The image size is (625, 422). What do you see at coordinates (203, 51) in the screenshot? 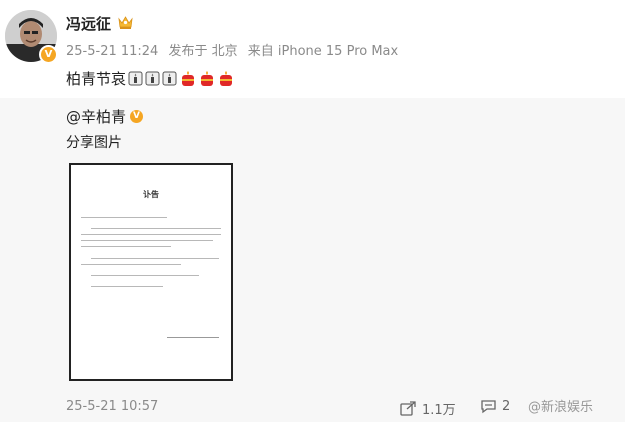
I see `post-location: 发布于 北京` at bounding box center [203, 51].